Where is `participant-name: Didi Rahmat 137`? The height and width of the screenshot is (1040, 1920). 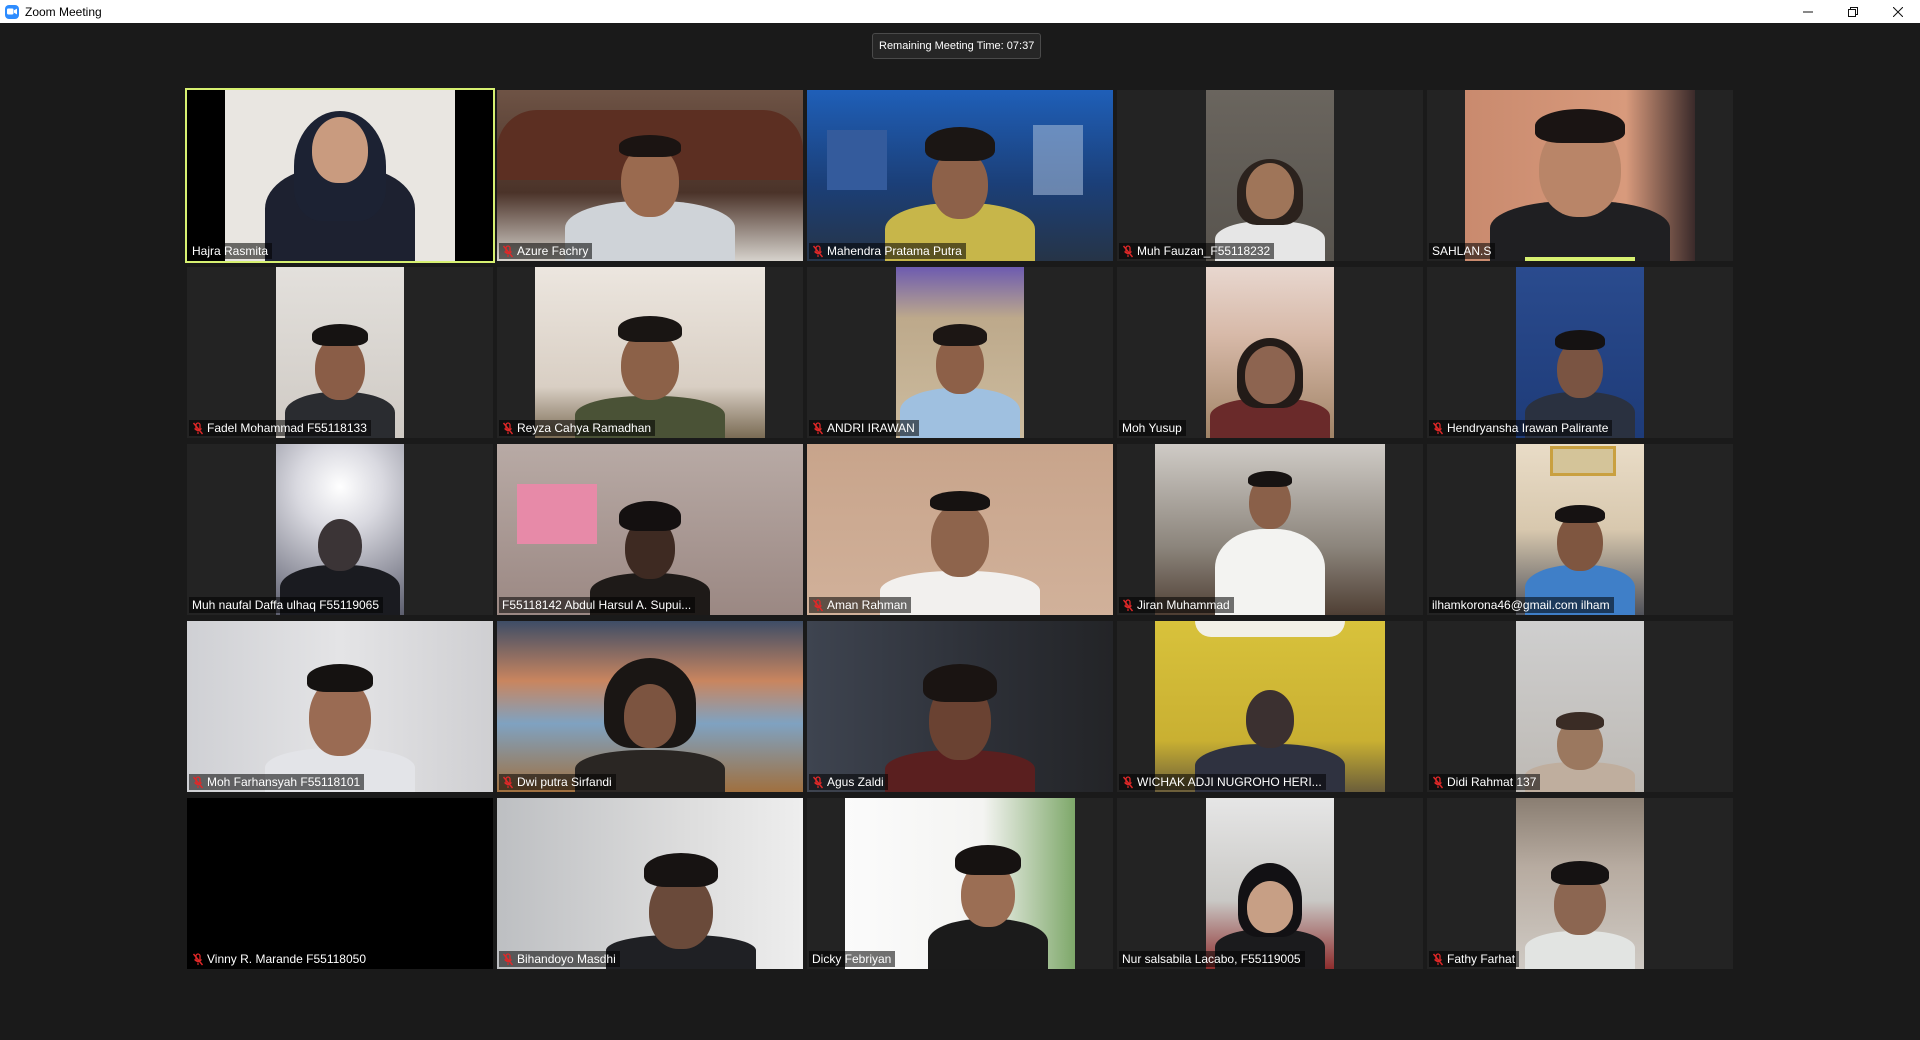 participant-name: Didi Rahmat 137 is located at coordinates (1492, 782).